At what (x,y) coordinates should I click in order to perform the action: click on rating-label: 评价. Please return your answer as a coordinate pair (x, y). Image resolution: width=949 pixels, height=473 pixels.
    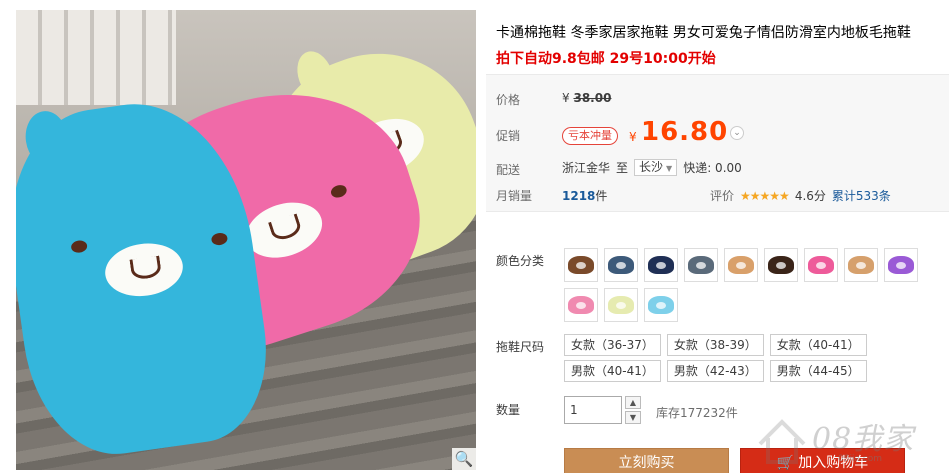
    Looking at the image, I should click on (722, 196).